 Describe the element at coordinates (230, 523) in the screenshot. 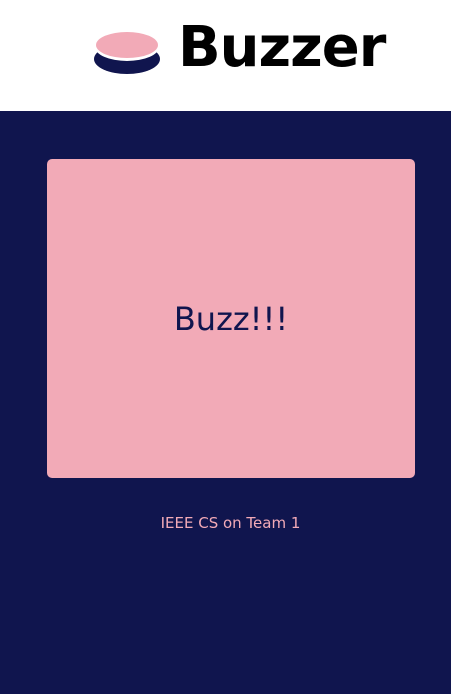

I see `team-status-text: IEEE CS on Team 1` at that location.